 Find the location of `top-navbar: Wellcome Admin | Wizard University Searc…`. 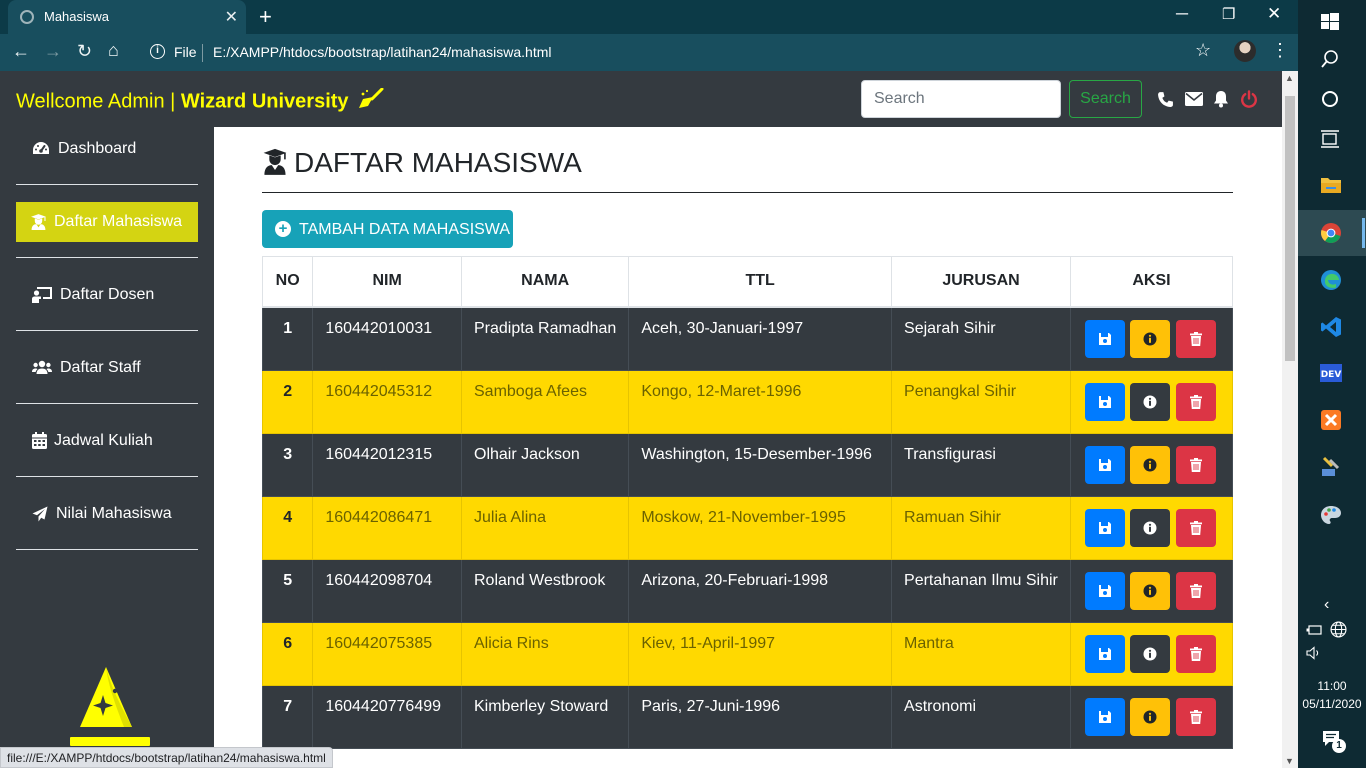

top-navbar: Wellcome Admin | Wizard University Searc… is located at coordinates (641, 99).